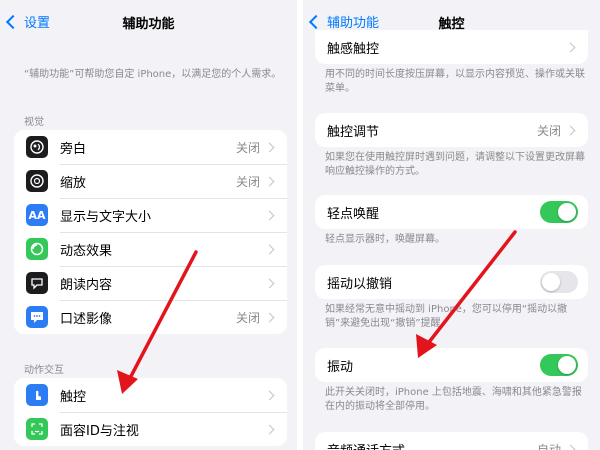 This screenshot has height=450, width=600. Describe the element at coordinates (73, 397) in the screenshot. I see `row-label: 触控` at that location.